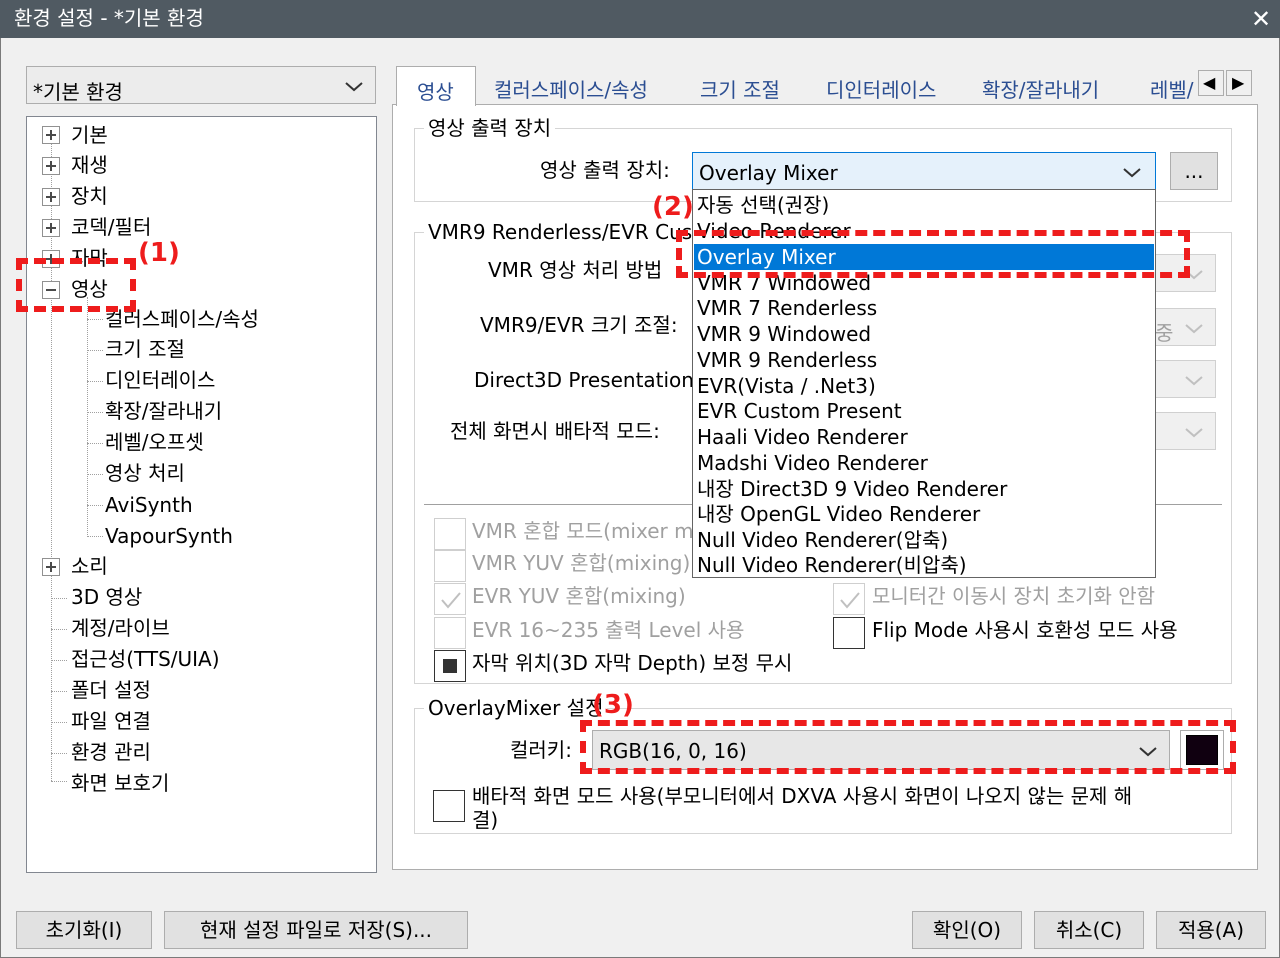  What do you see at coordinates (1014, 596) in the screenshot?
I see `monitor-reset-label: 모니터간 이동시 장치 초기화 안함` at bounding box center [1014, 596].